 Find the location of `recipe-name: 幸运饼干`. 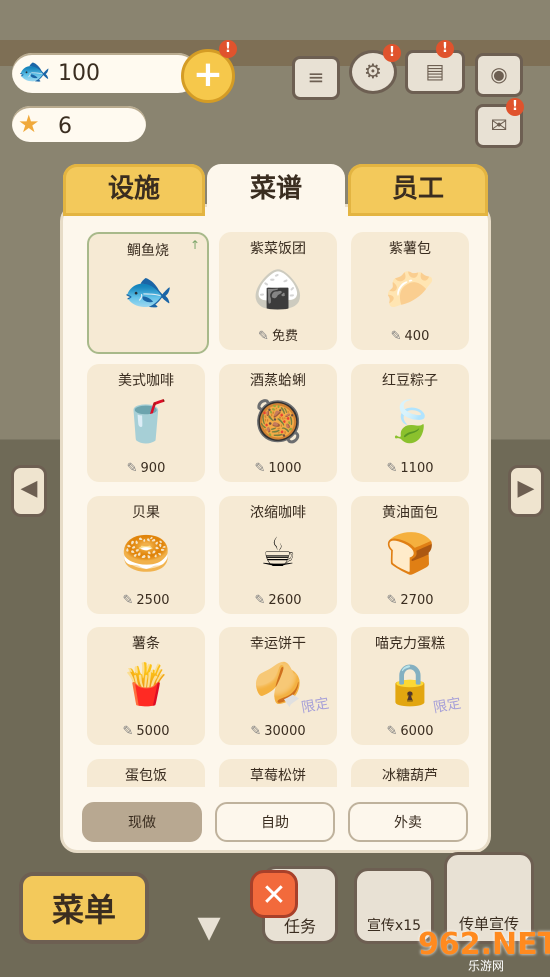

recipe-name: 幸运饼干 is located at coordinates (278, 644).